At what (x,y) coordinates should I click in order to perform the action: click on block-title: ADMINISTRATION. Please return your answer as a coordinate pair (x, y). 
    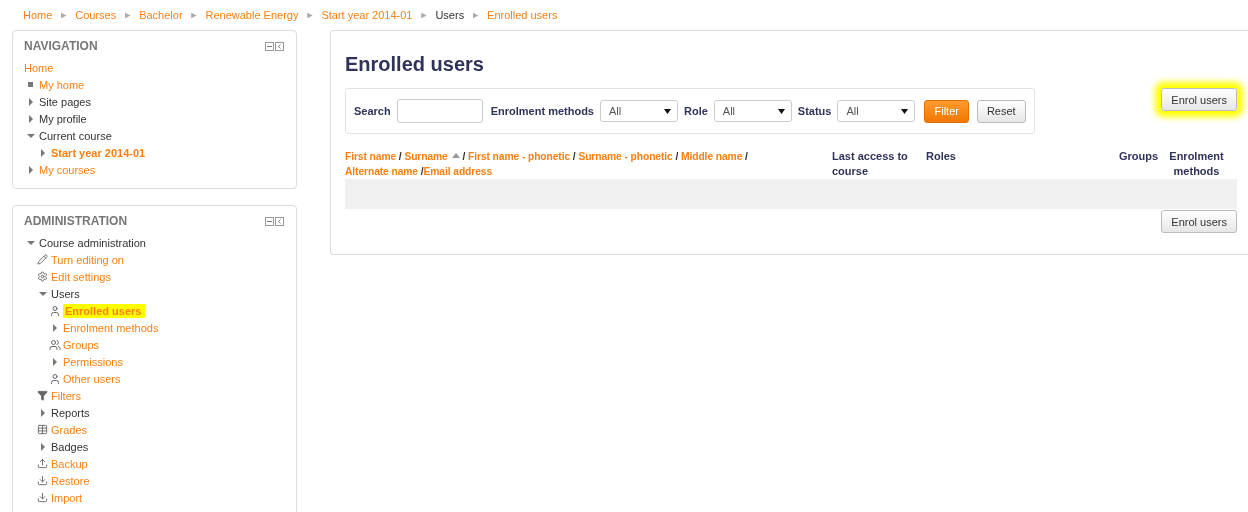
    Looking at the image, I should click on (76, 221).